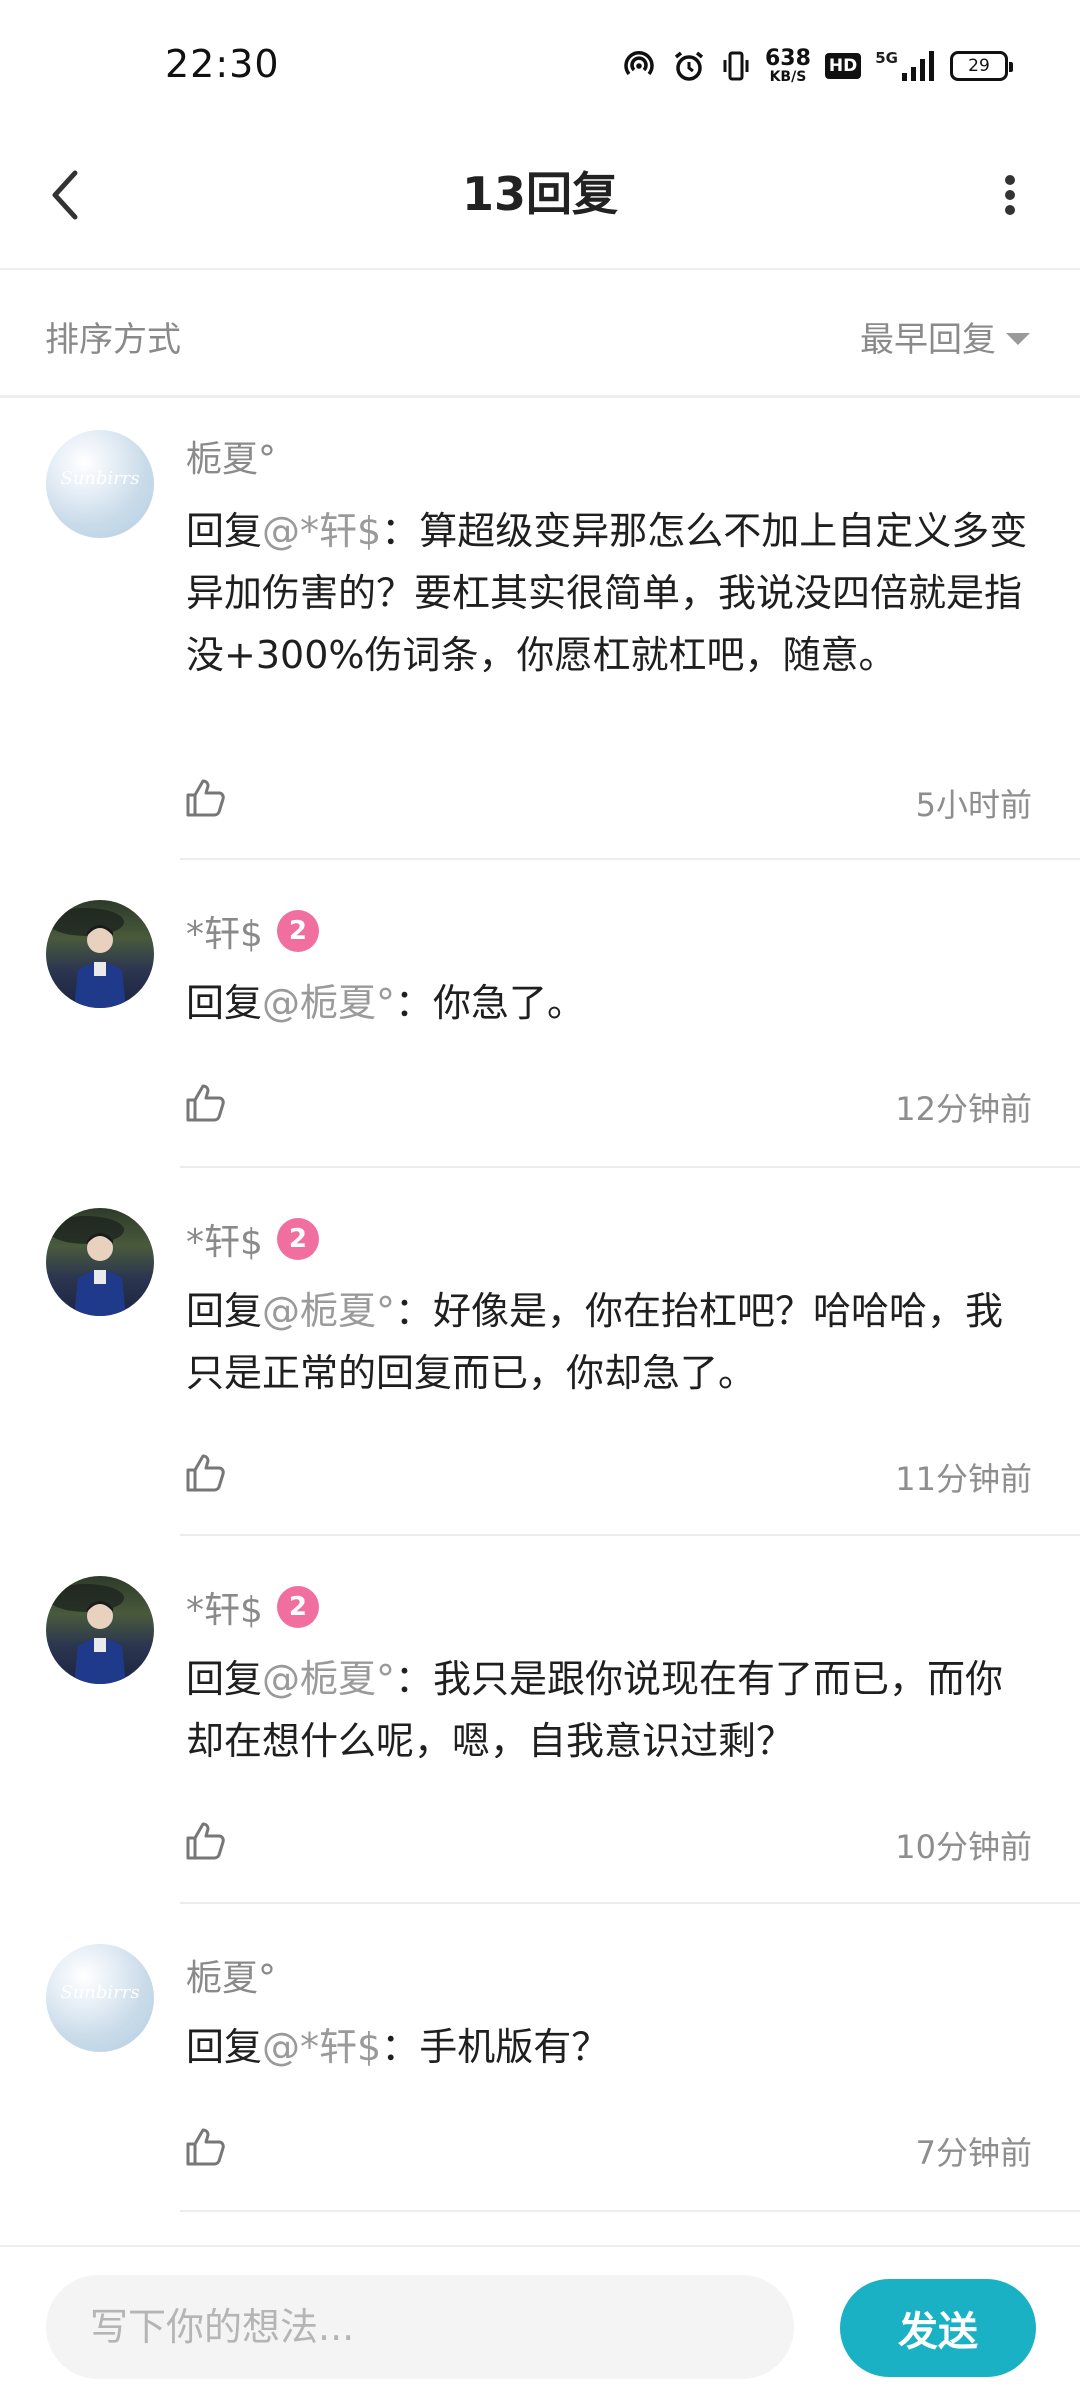 The image size is (1080, 2400). What do you see at coordinates (113, 340) in the screenshot?
I see `sort-label: 排序方式` at bounding box center [113, 340].